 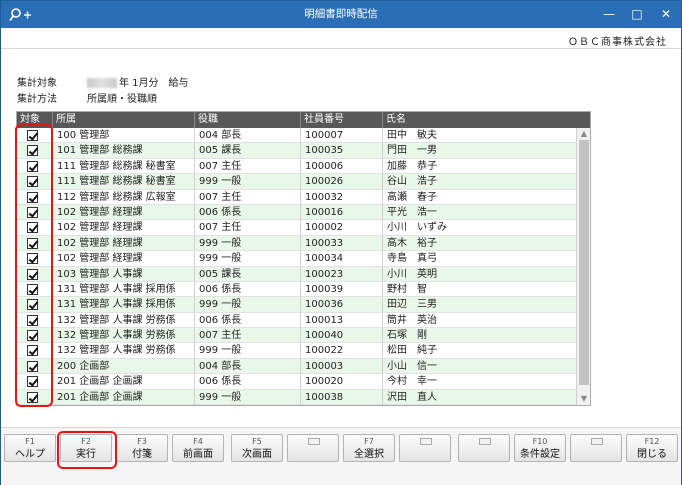 What do you see at coordinates (297, 397) in the screenshot?
I see `table-row: 201 企画部 企画課 999 一般 100038 沢田 直人` at bounding box center [297, 397].